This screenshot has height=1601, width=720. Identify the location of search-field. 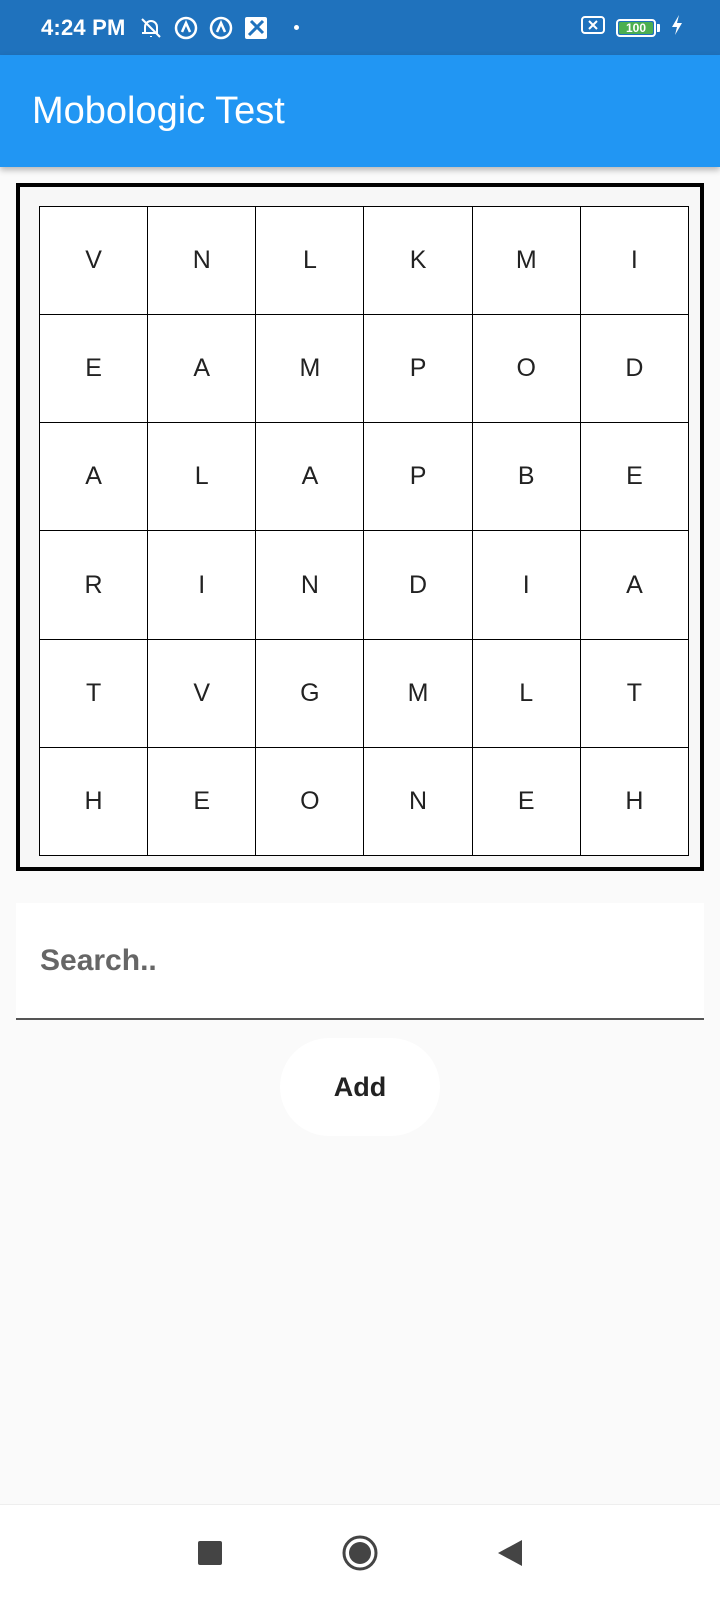
(360, 961).